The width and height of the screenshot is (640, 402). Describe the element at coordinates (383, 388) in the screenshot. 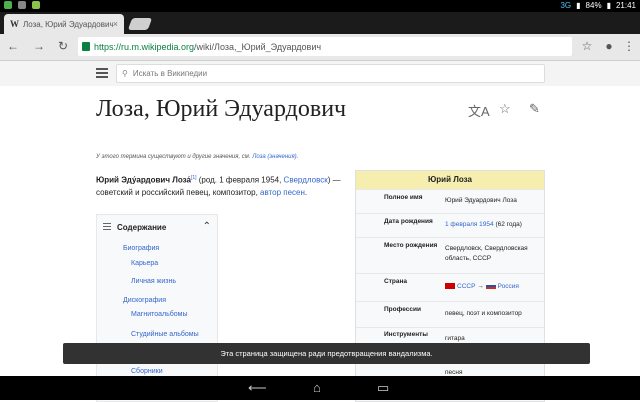

I see `recents-icon: ▭` at that location.